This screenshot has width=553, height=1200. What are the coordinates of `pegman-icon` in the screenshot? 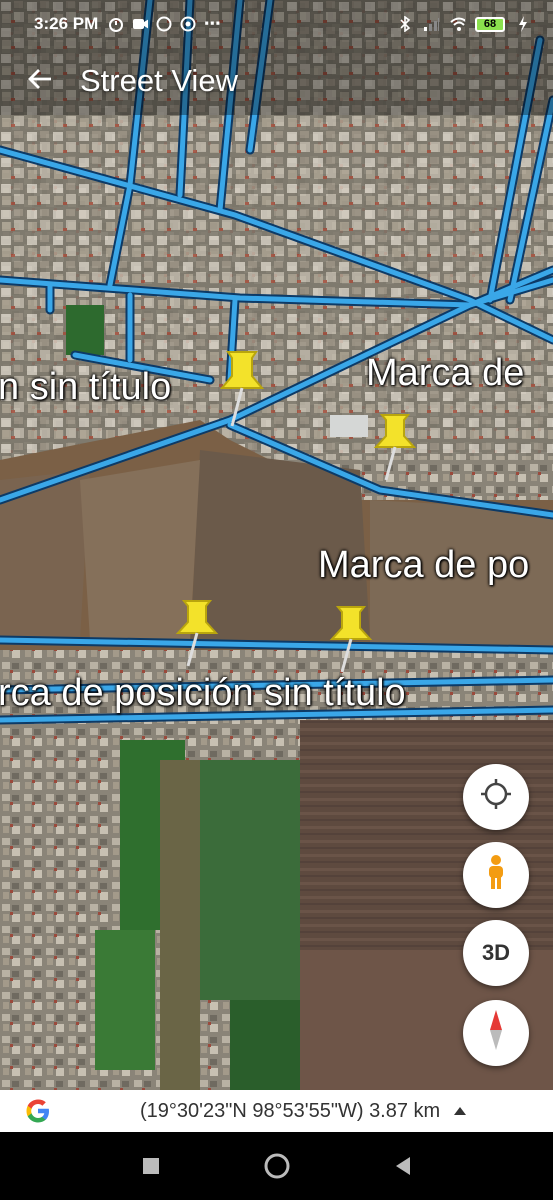 It's located at (496, 875).